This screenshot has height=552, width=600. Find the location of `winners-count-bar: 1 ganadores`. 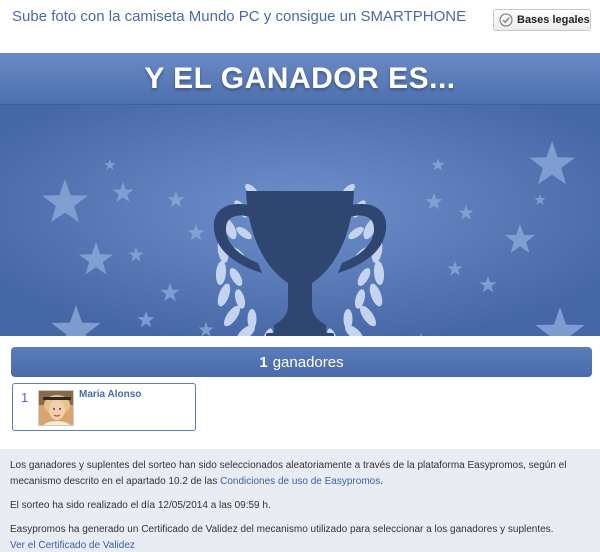

winners-count-bar: 1 ganadores is located at coordinates (301, 362).